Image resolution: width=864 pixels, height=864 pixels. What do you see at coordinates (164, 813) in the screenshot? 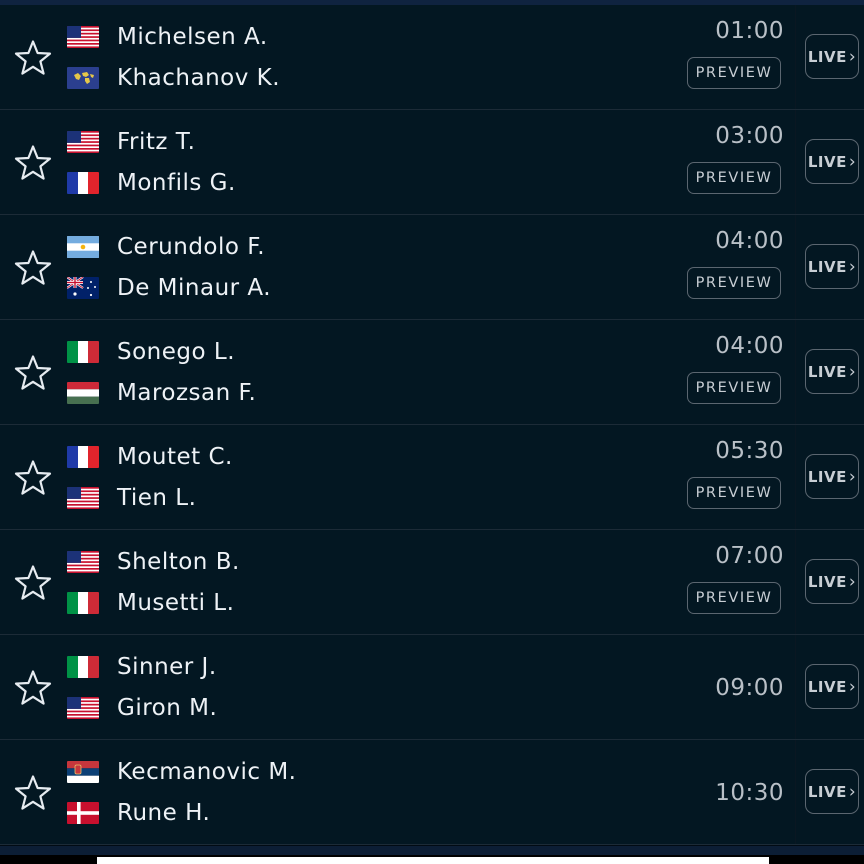
I see `player-name: Rune H.` at bounding box center [164, 813].